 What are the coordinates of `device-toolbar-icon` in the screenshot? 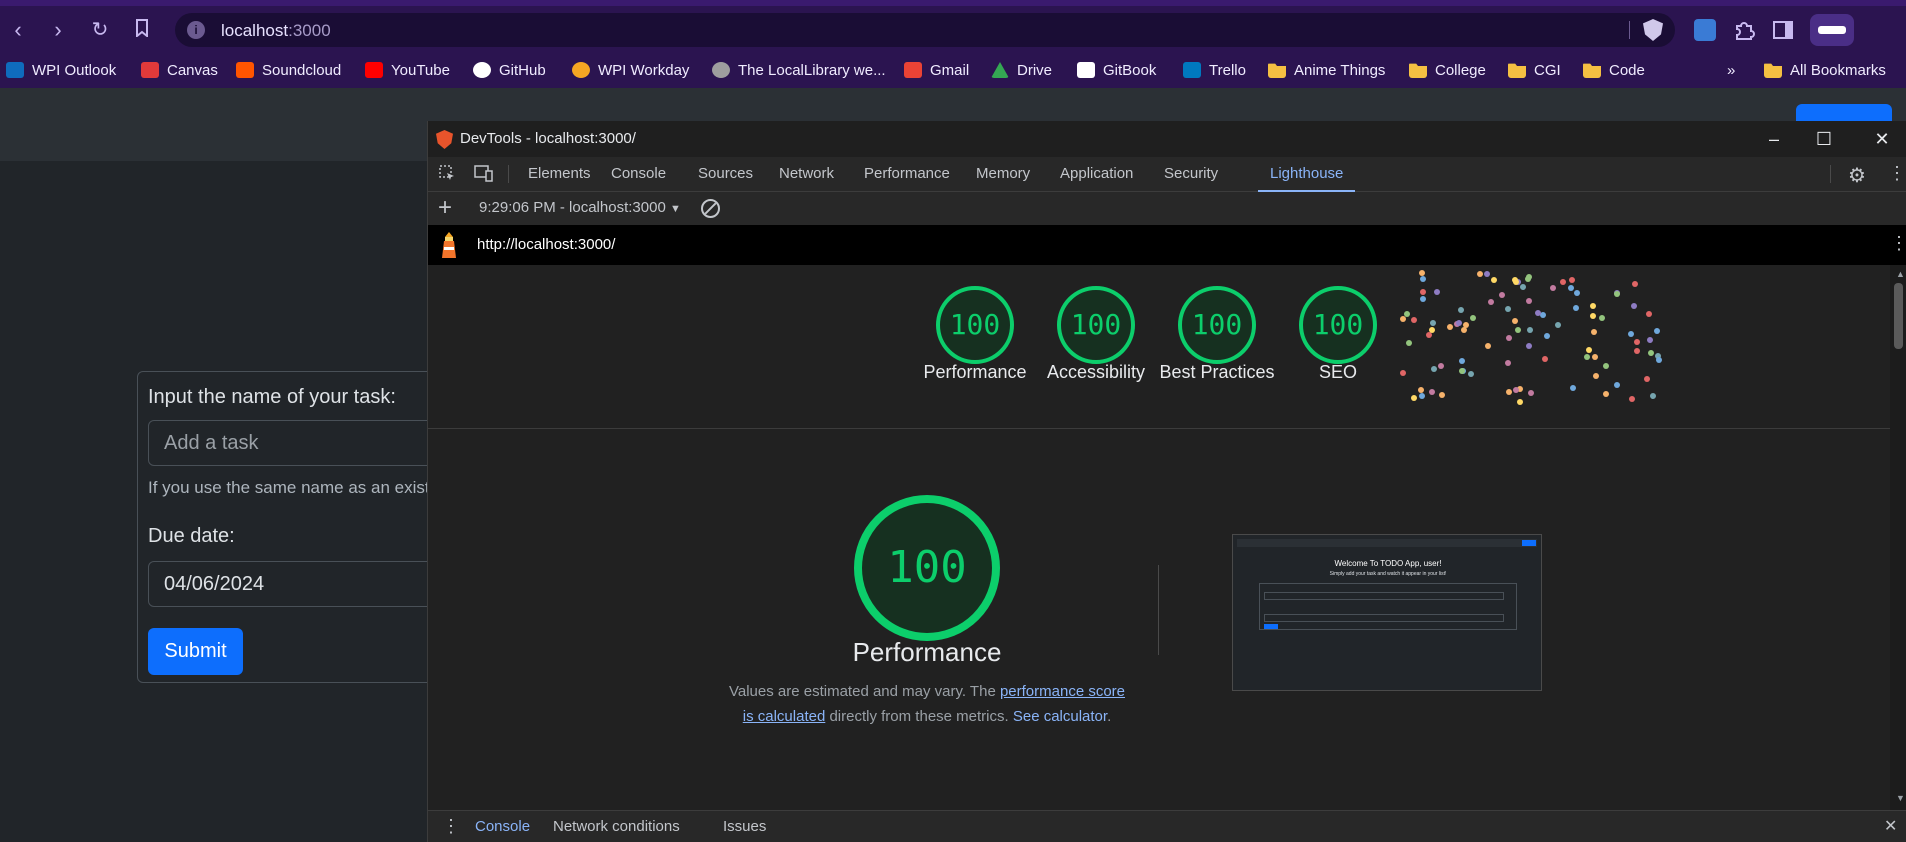 It's located at (484, 173).